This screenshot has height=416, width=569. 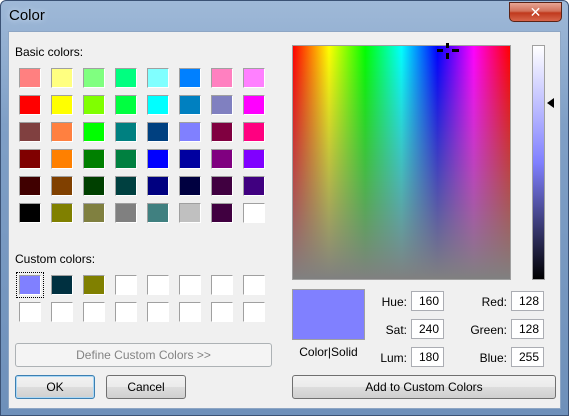 What do you see at coordinates (328, 352) in the screenshot?
I see `color-solid-label: Color|Solid` at bounding box center [328, 352].